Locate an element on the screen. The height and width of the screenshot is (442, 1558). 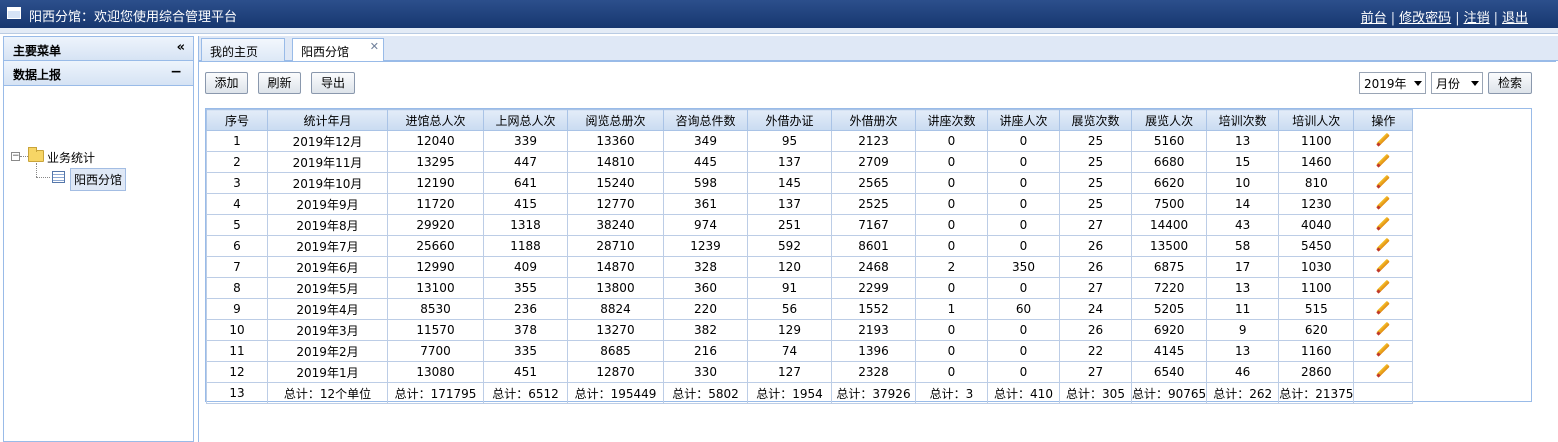
search-button: 检索 is located at coordinates (1510, 83).